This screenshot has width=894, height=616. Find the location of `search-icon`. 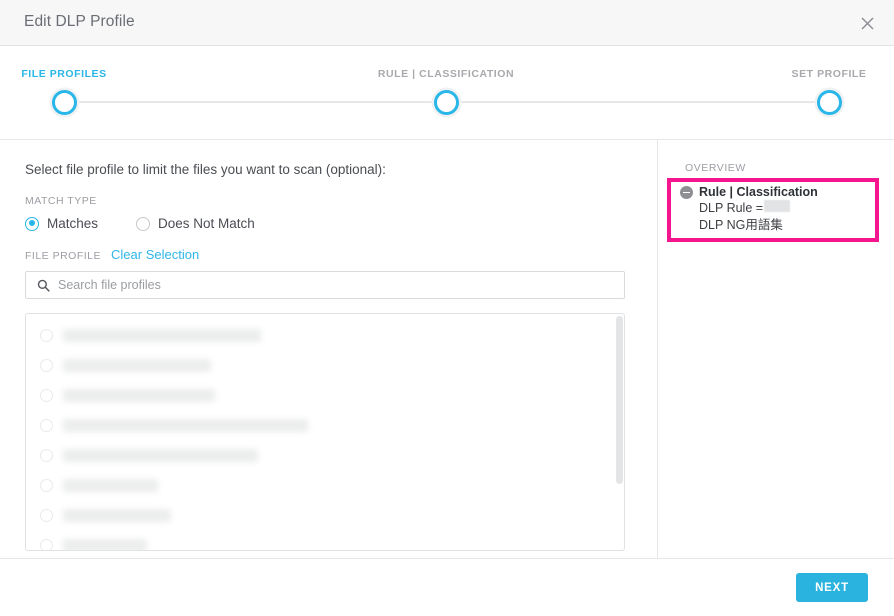

search-icon is located at coordinates (43, 285).